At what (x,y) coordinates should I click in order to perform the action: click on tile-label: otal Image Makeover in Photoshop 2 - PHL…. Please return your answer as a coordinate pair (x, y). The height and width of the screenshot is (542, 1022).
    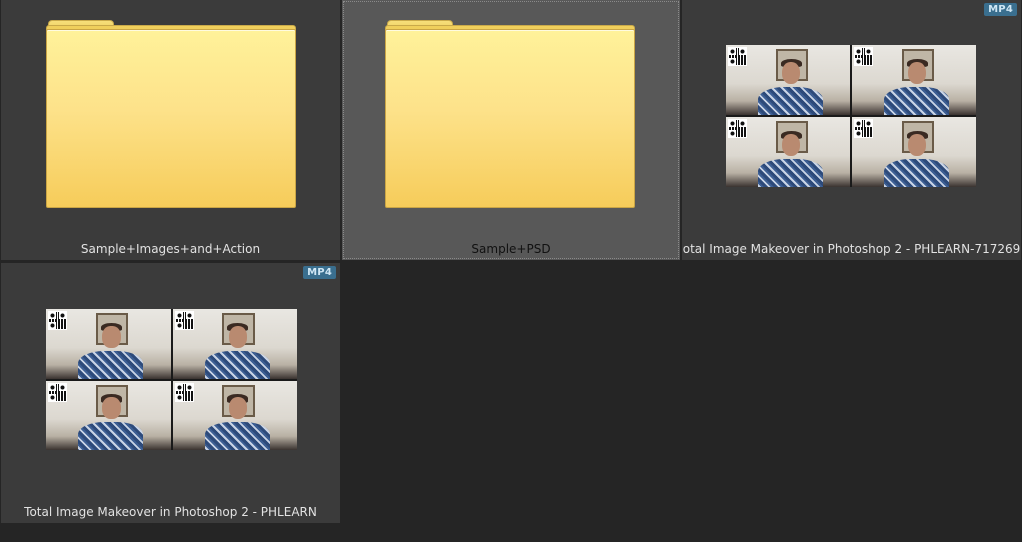
    Looking at the image, I should click on (851, 249).